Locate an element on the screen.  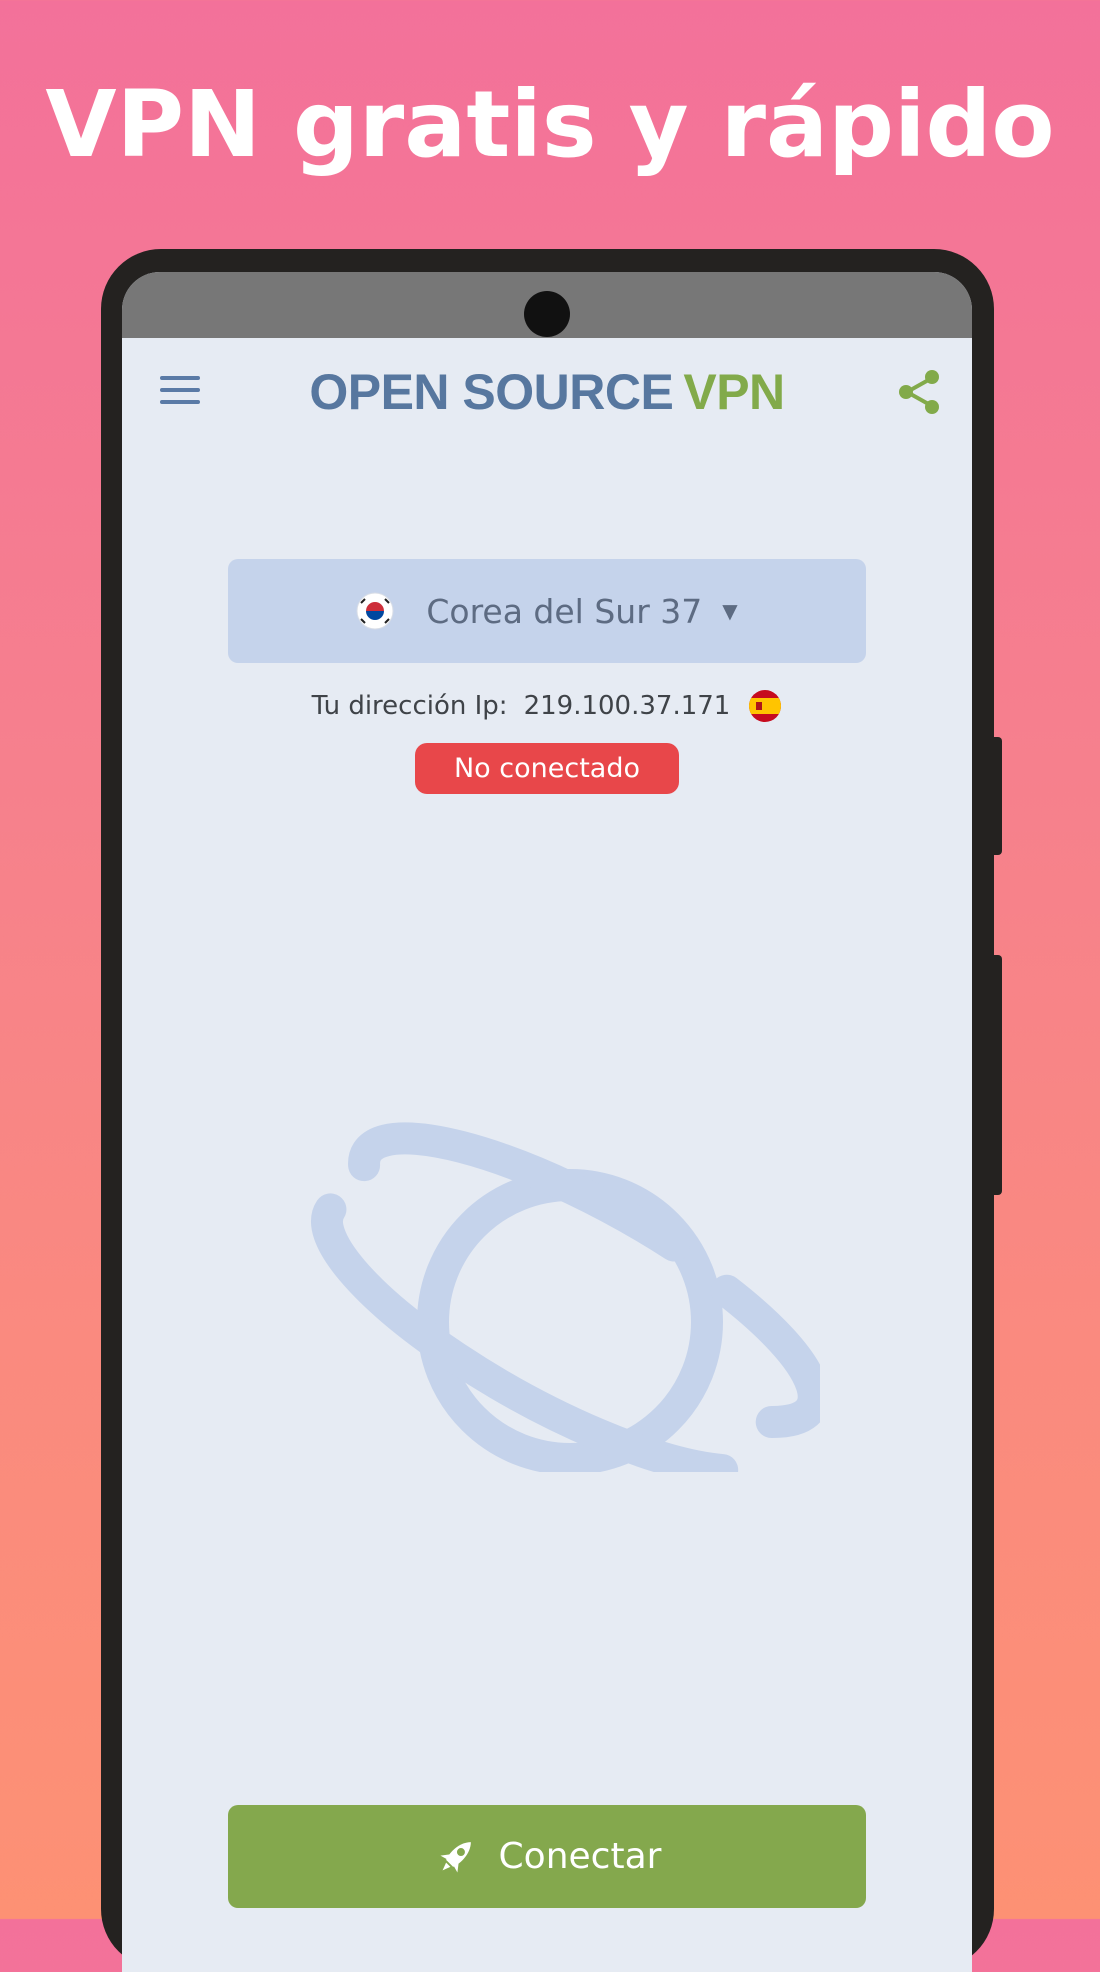
logo-text-open-source: OPEN SOURCE is located at coordinates (491, 392).